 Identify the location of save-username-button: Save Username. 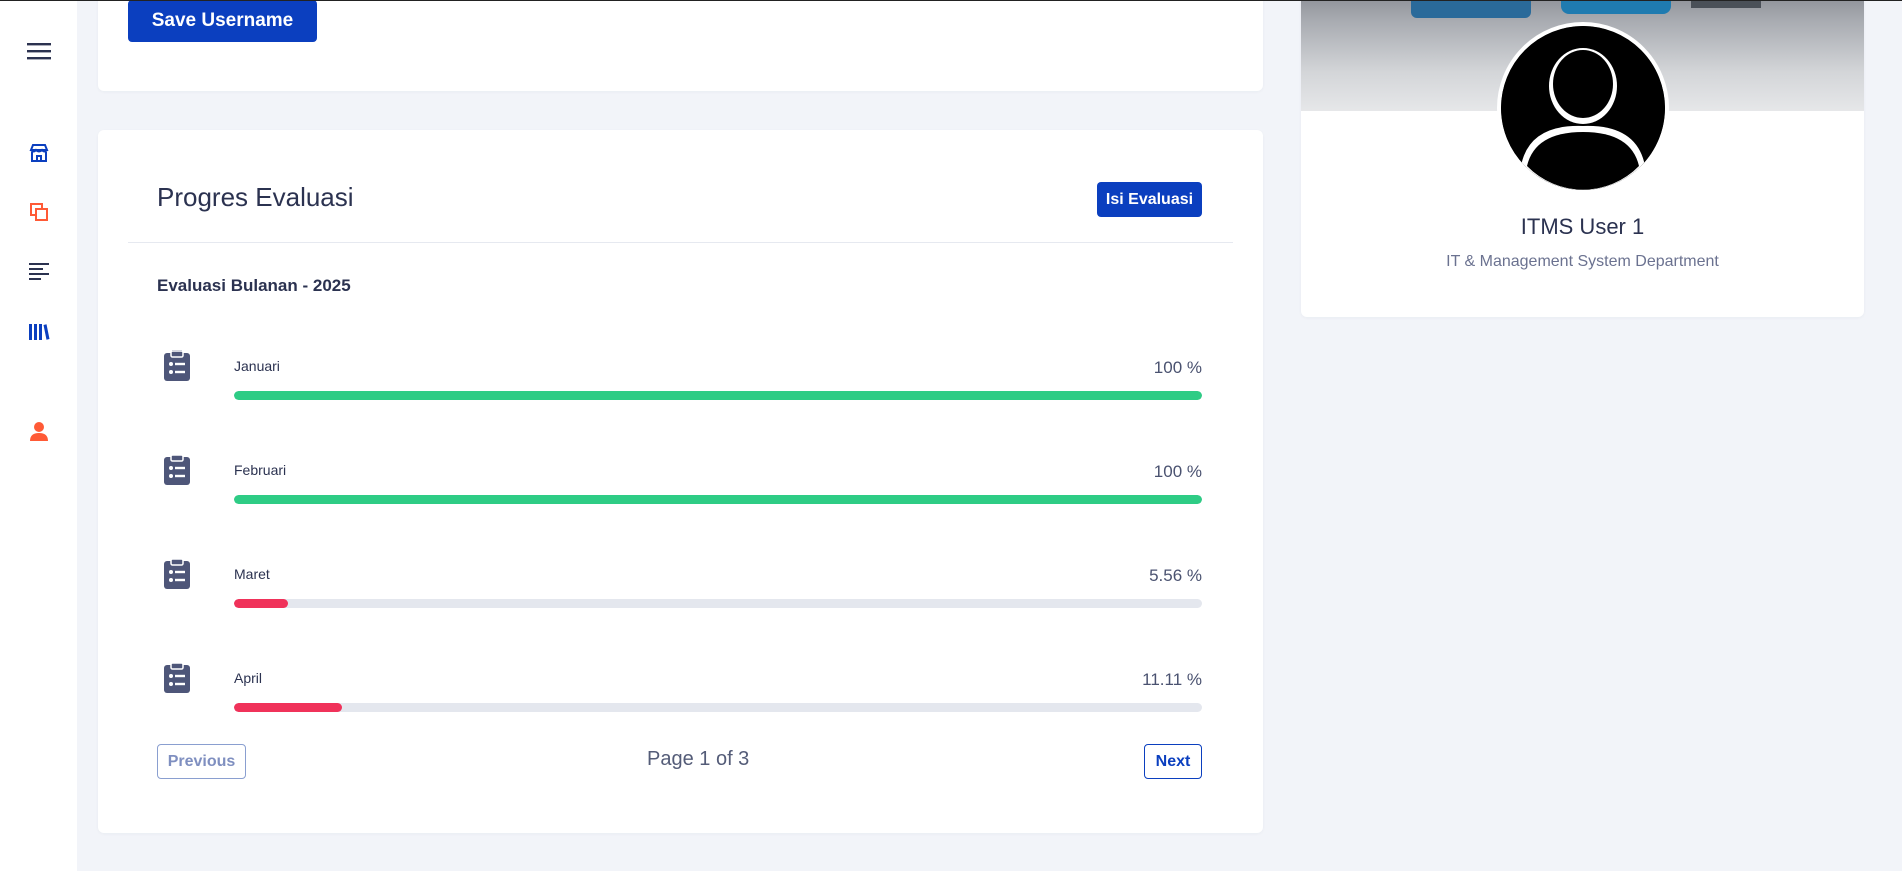
(222, 21).